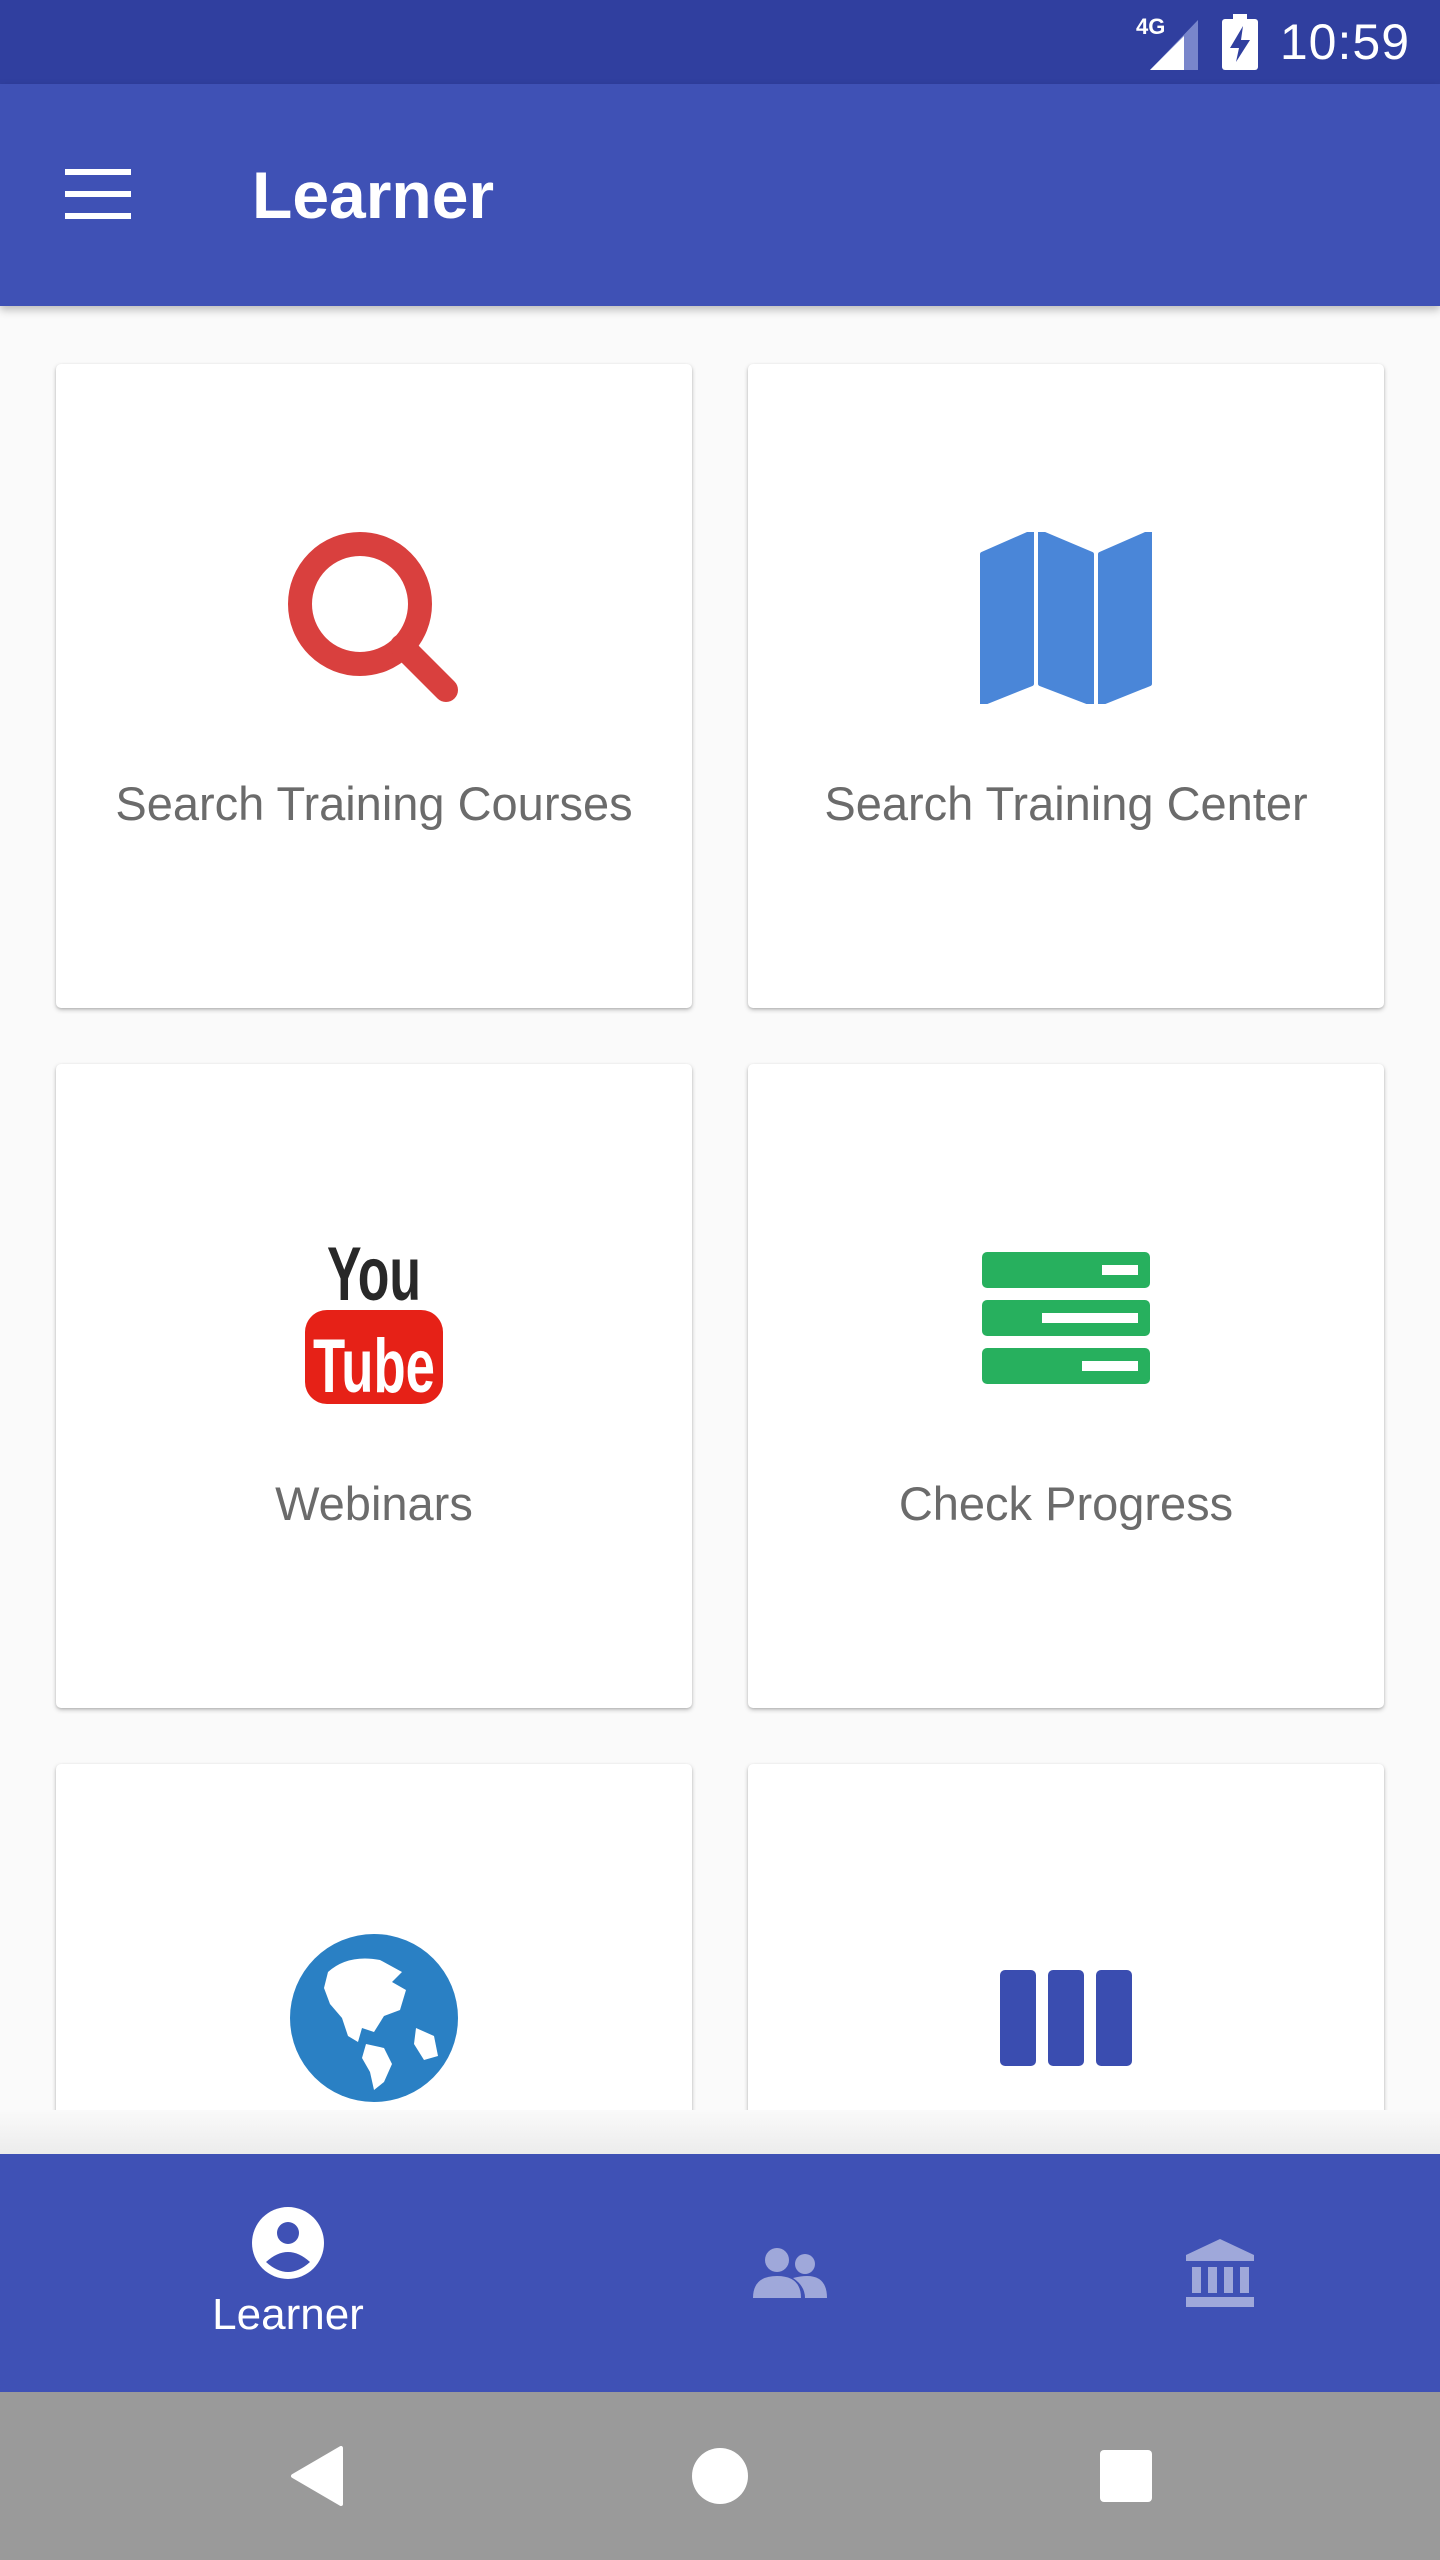 This screenshot has height=2560, width=1440. What do you see at coordinates (1150, 26) in the screenshot?
I see `svg-text: 4G` at bounding box center [1150, 26].